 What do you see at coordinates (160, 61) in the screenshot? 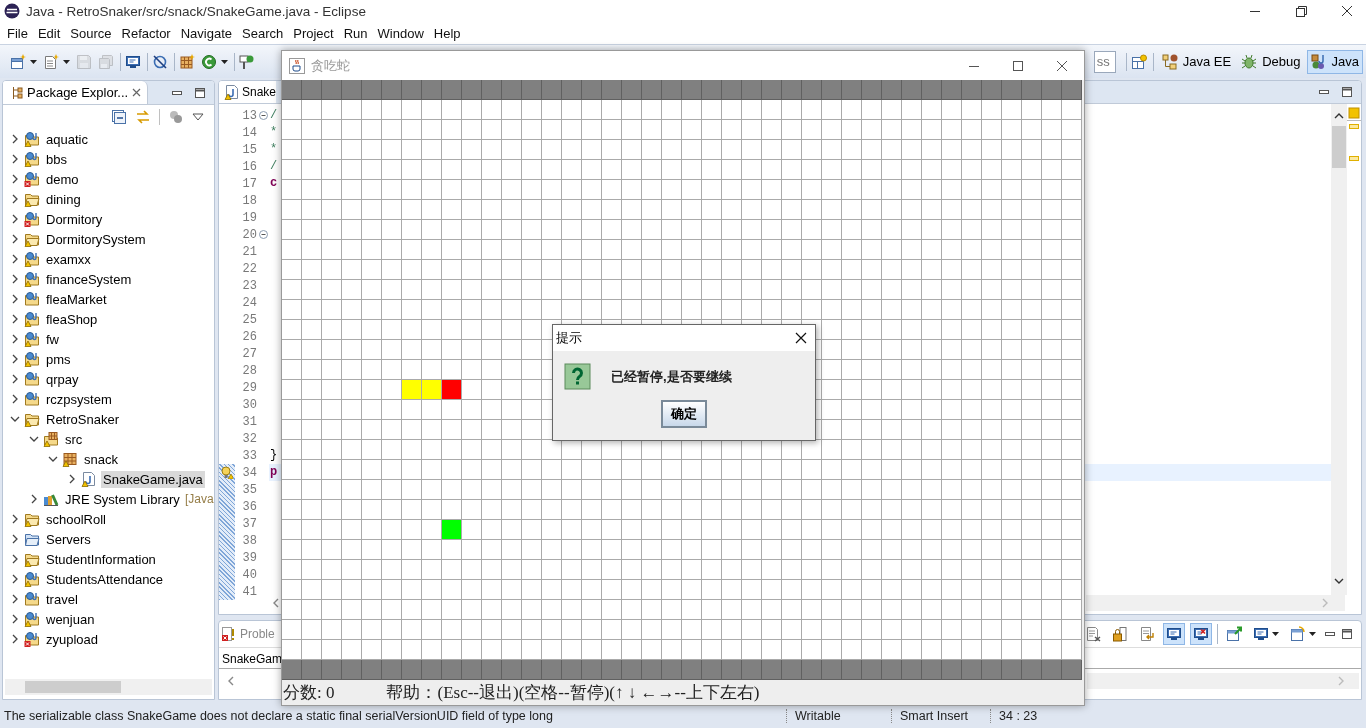
I see `skip-breakpoints-icon` at bounding box center [160, 61].